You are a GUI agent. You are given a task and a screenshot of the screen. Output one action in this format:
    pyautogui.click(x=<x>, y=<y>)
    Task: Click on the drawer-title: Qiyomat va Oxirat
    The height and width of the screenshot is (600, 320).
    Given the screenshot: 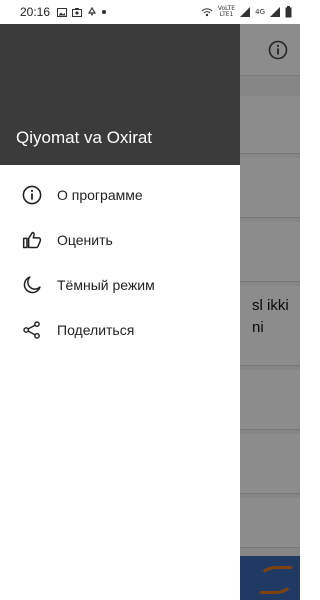 What is the action you would take?
    pyautogui.click(x=84, y=137)
    